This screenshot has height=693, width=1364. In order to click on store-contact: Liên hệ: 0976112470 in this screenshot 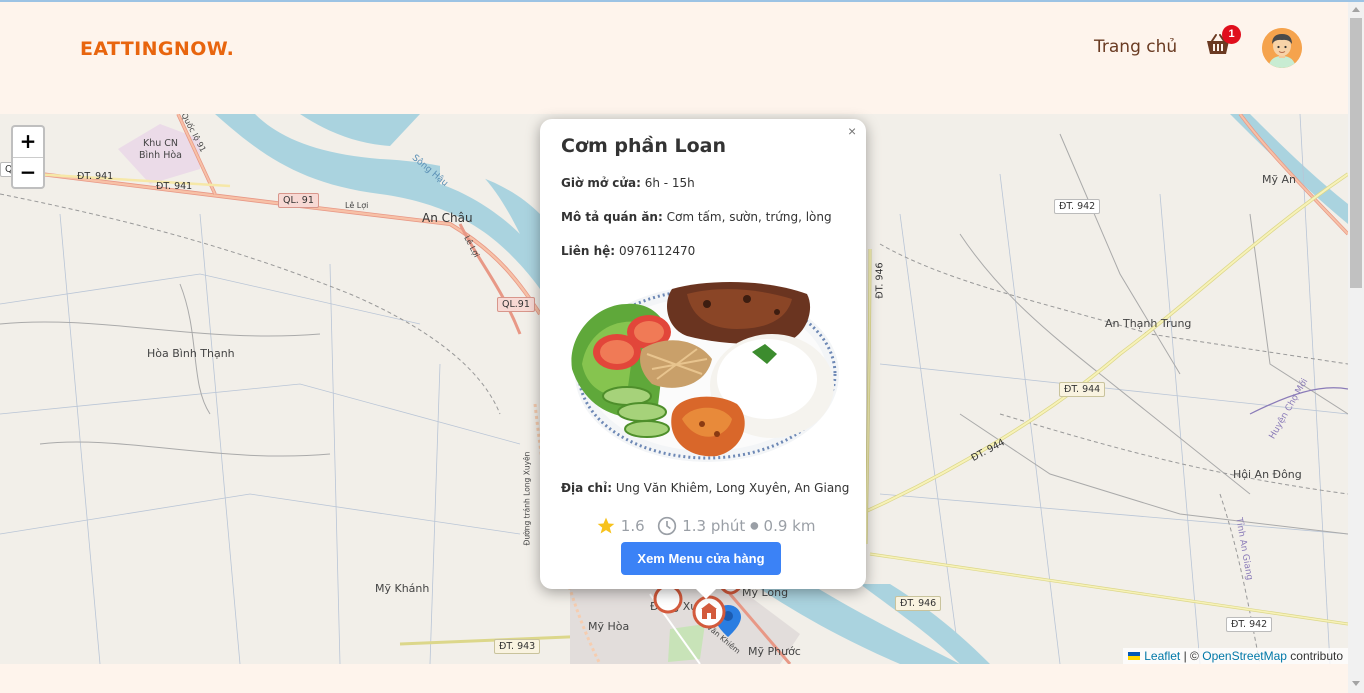, I will do `click(628, 251)`.